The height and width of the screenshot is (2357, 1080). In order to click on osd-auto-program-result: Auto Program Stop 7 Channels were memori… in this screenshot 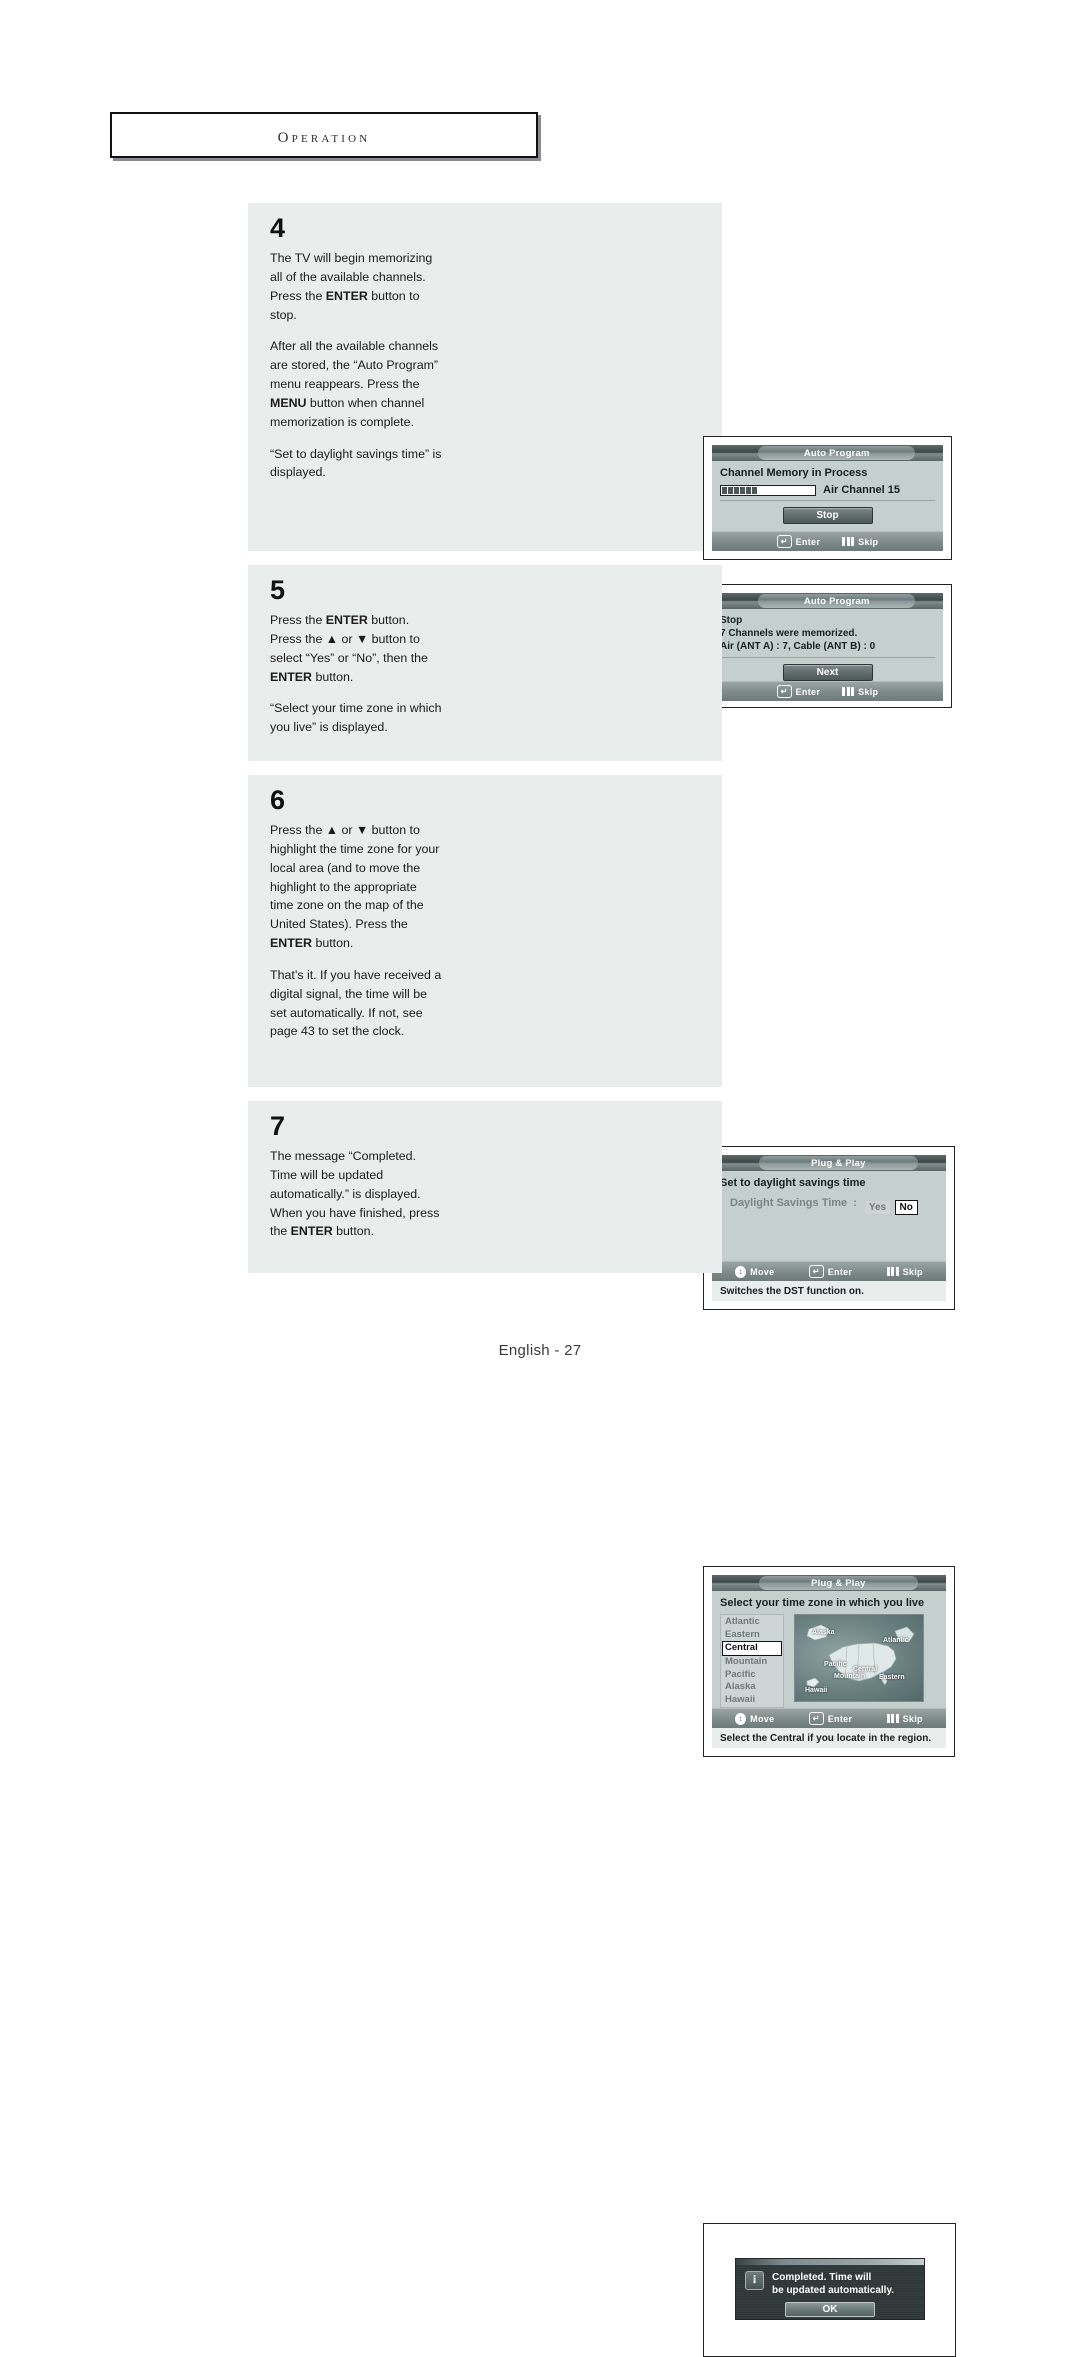, I will do `click(827, 647)`.